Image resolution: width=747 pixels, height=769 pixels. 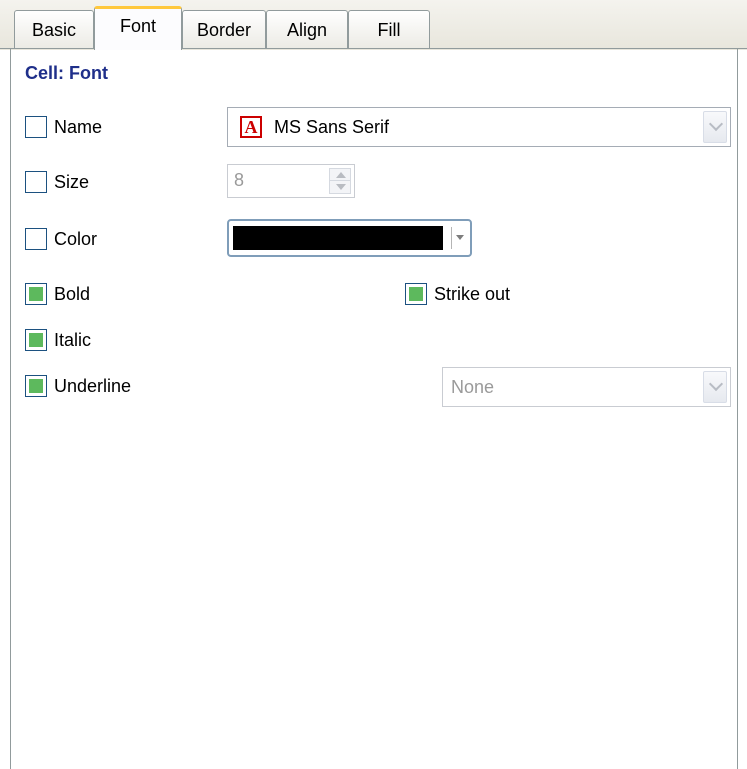 I want to click on tab-align: Align, so click(x=307, y=29).